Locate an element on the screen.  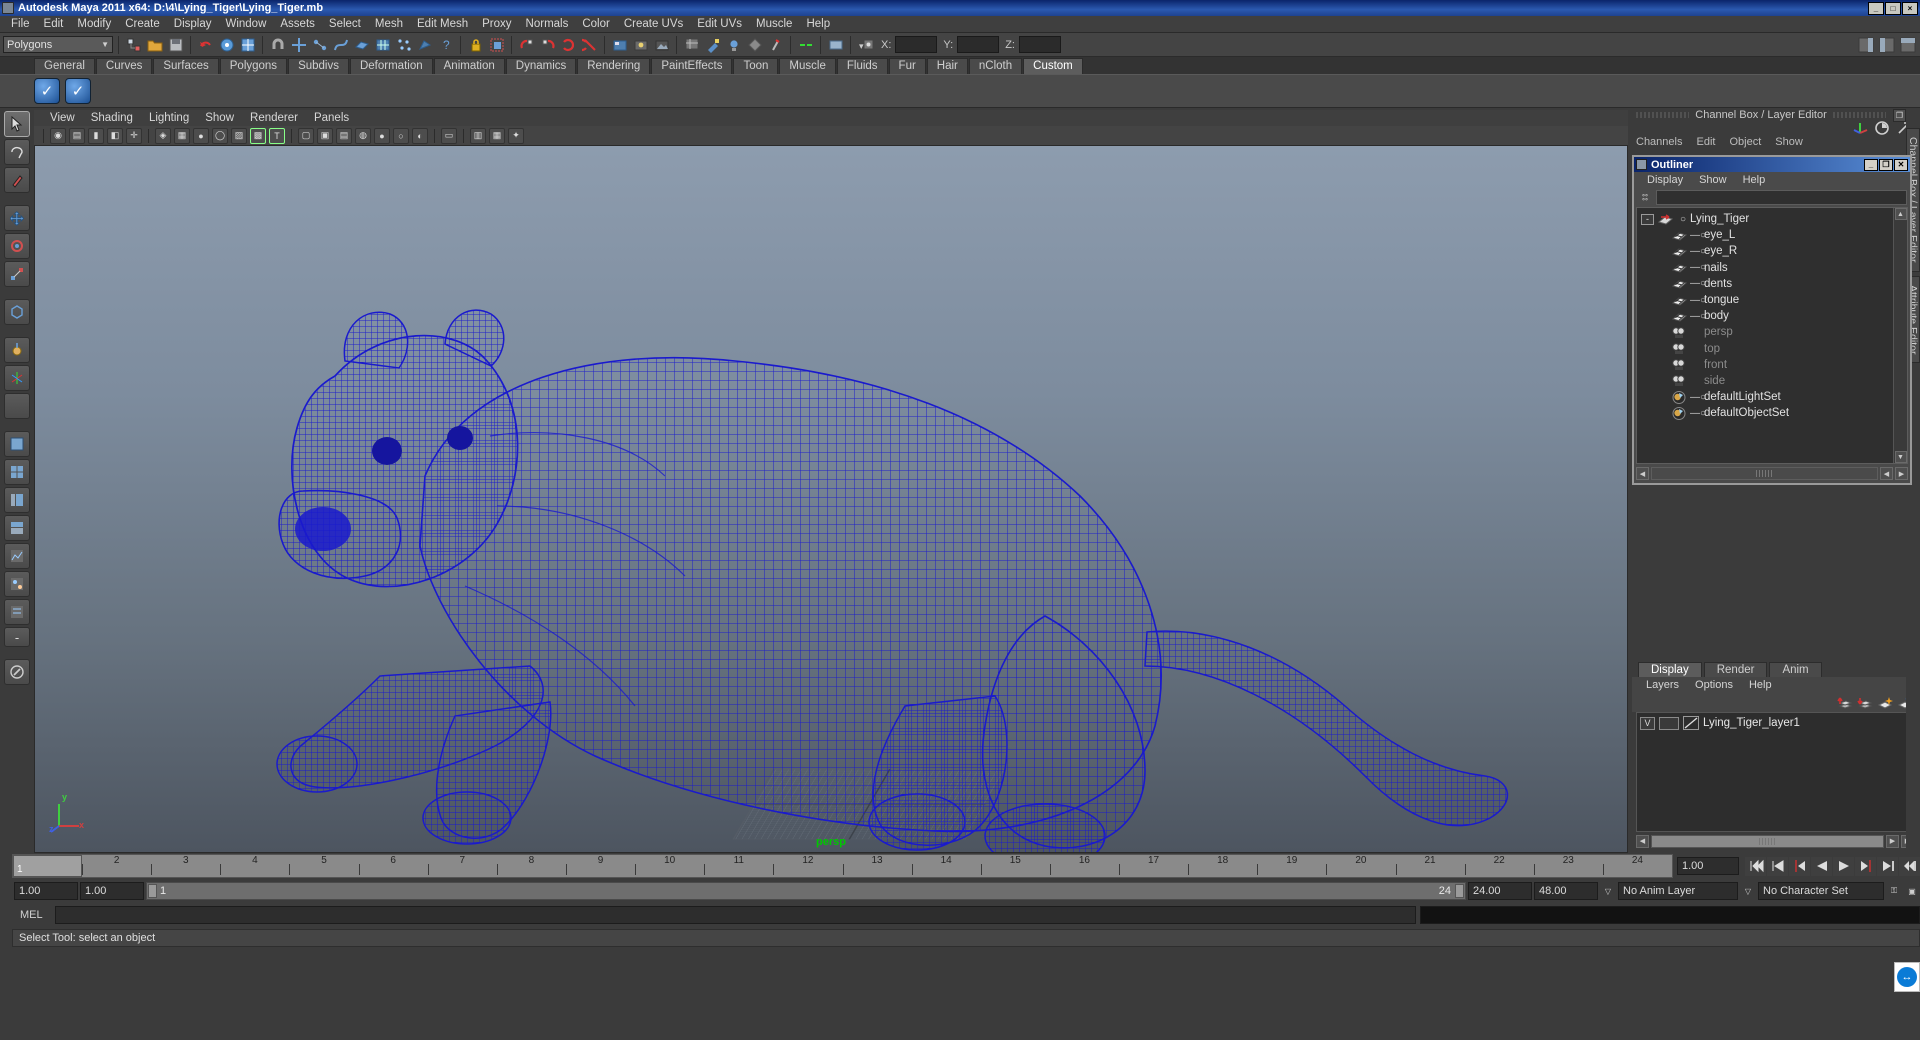
auto-key-icon: ⚿ is located at coordinates (1894, 891).